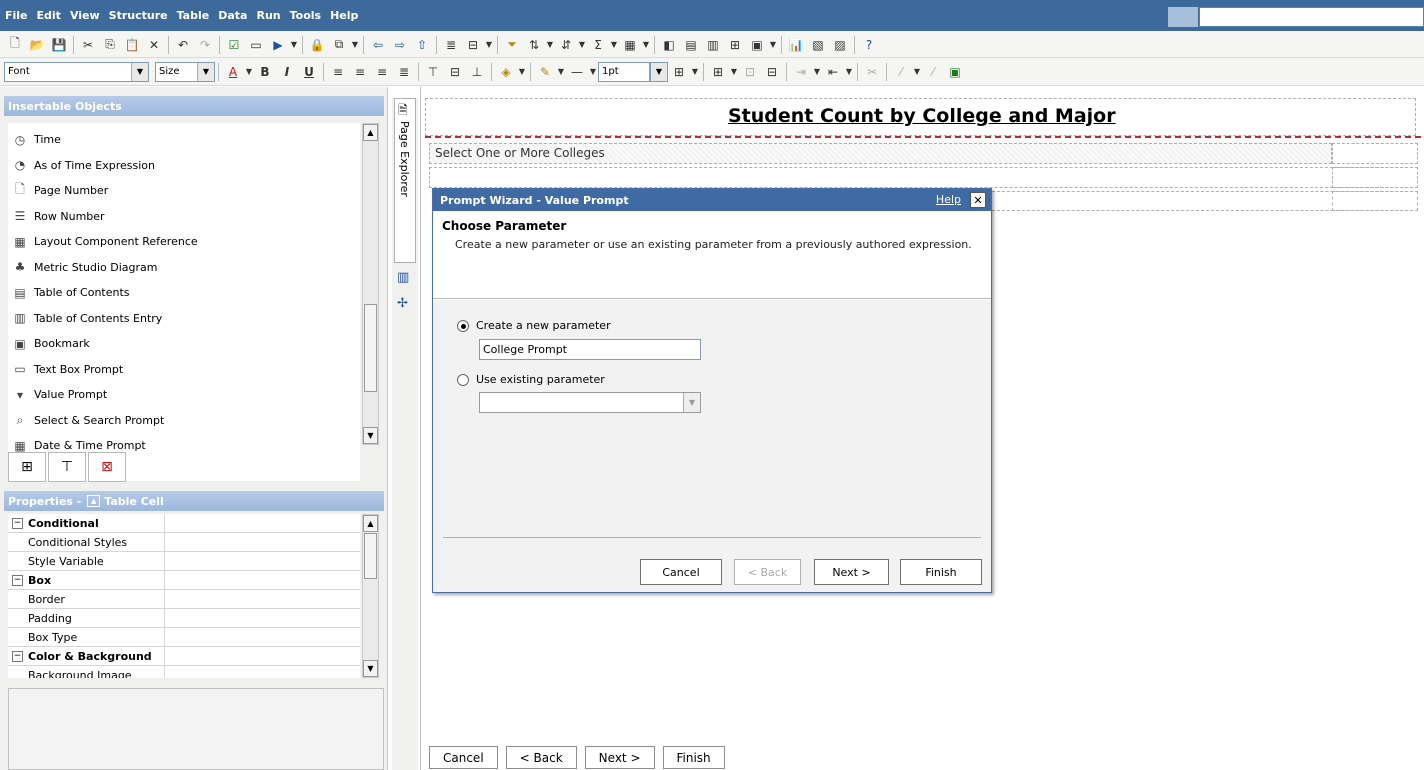  I want to click on justify-icon: ≣, so click(404, 71).